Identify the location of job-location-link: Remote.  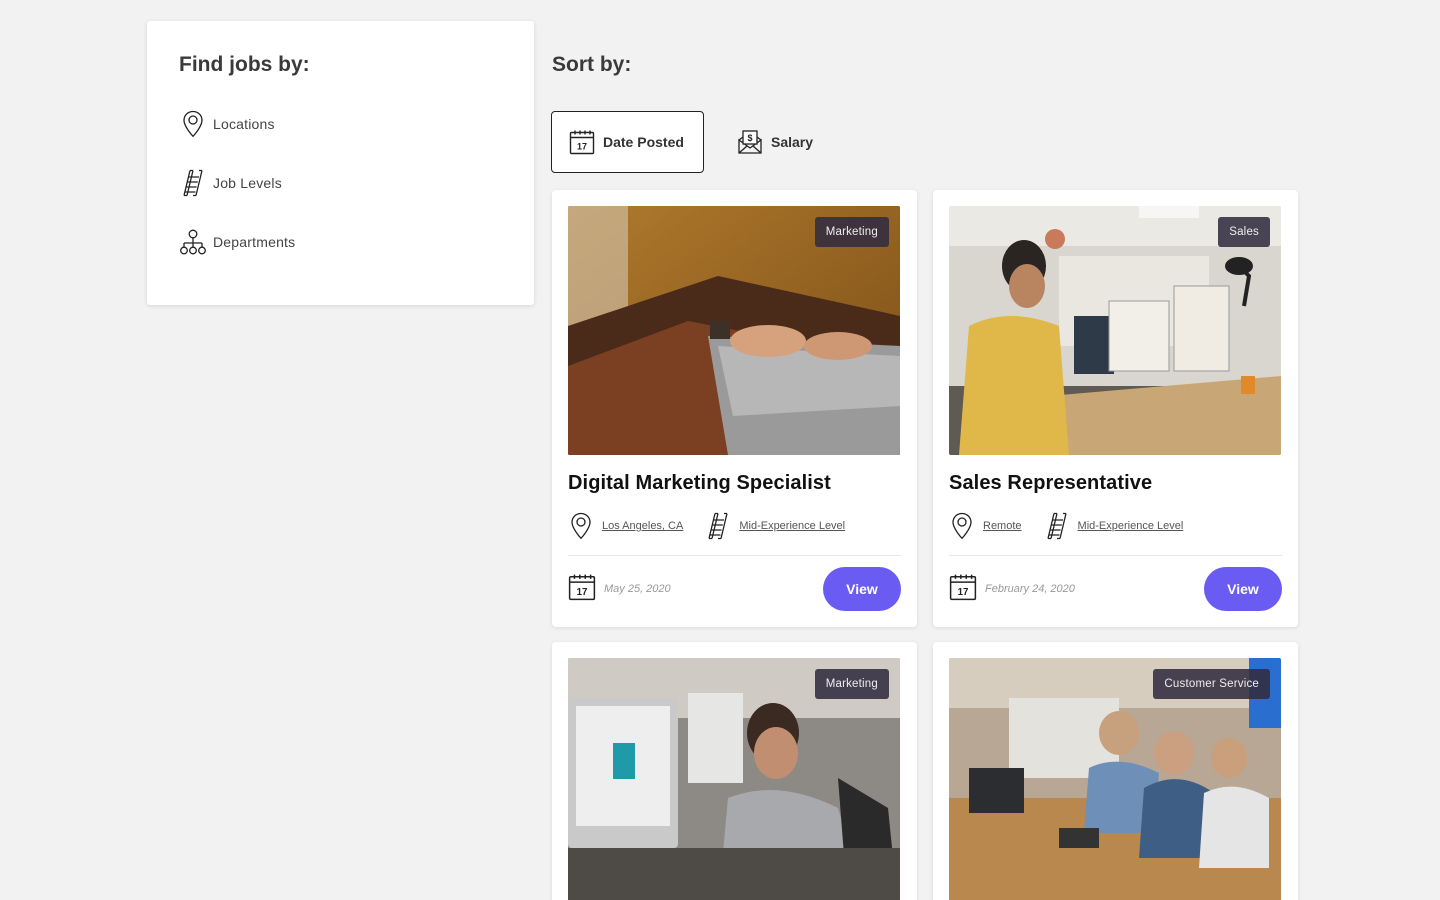
(1002, 526).